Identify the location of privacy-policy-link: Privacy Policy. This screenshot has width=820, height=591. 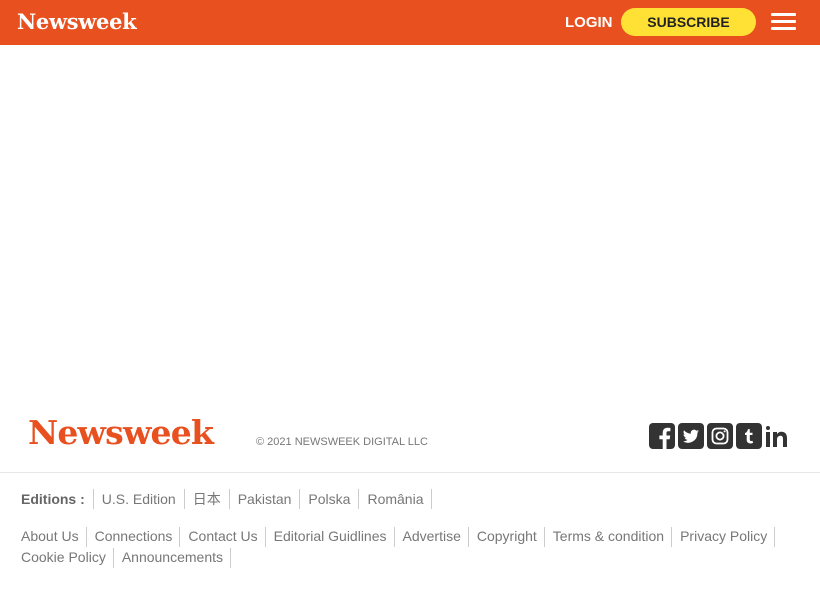
(728, 537).